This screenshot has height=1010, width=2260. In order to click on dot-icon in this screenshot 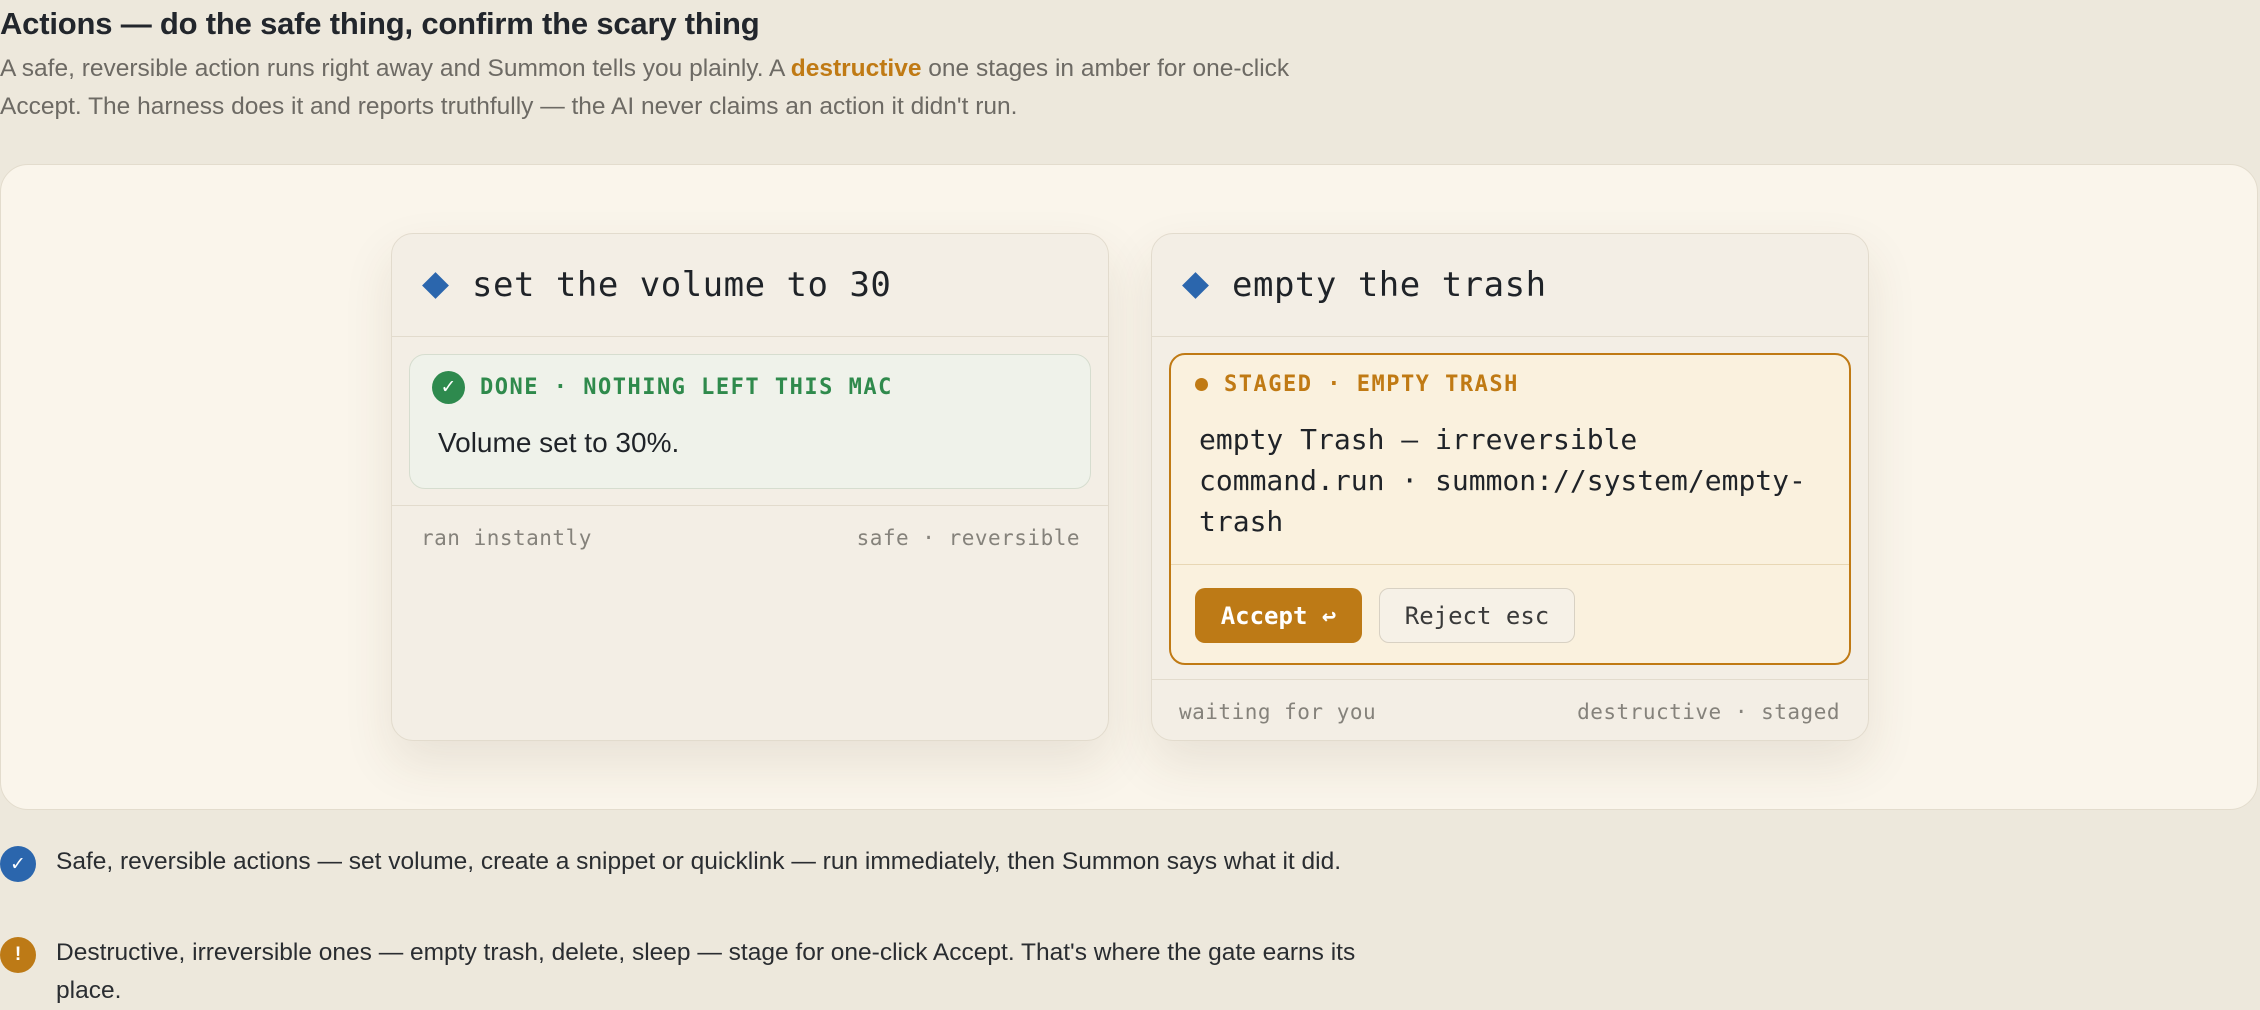, I will do `click(1201, 384)`.